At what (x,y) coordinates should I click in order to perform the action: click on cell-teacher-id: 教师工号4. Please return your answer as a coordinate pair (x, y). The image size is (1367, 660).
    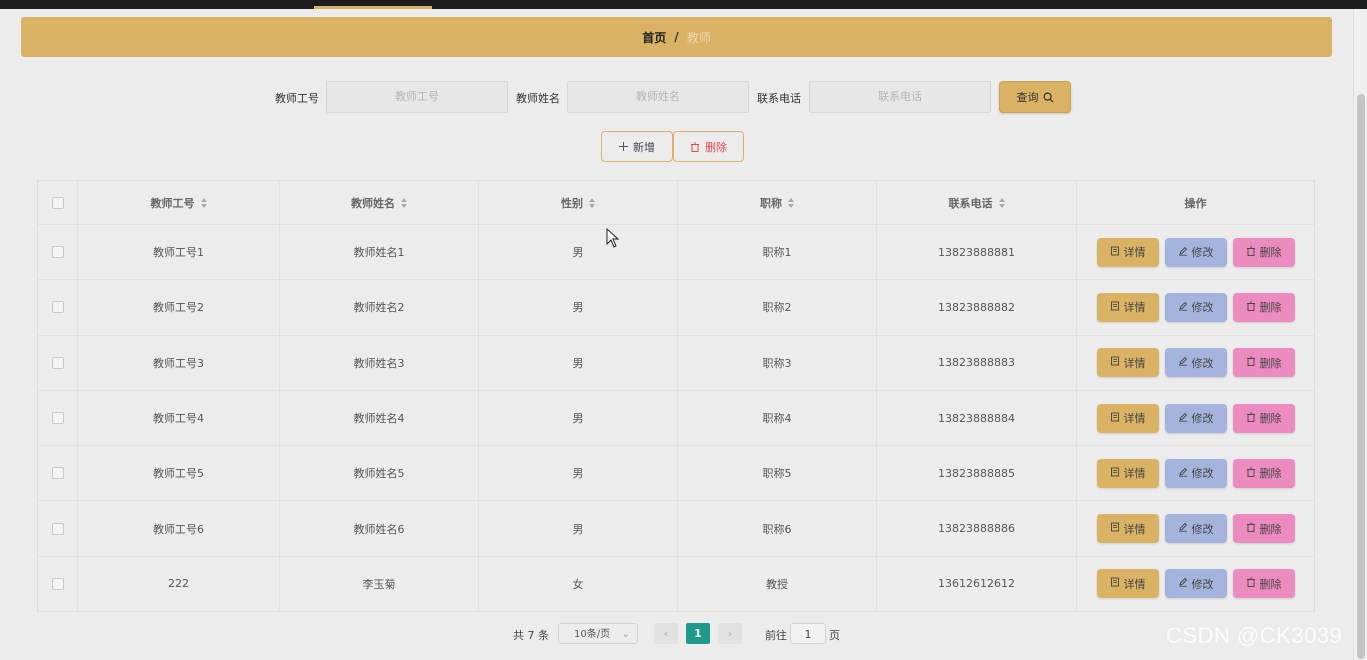
    Looking at the image, I should click on (179, 418).